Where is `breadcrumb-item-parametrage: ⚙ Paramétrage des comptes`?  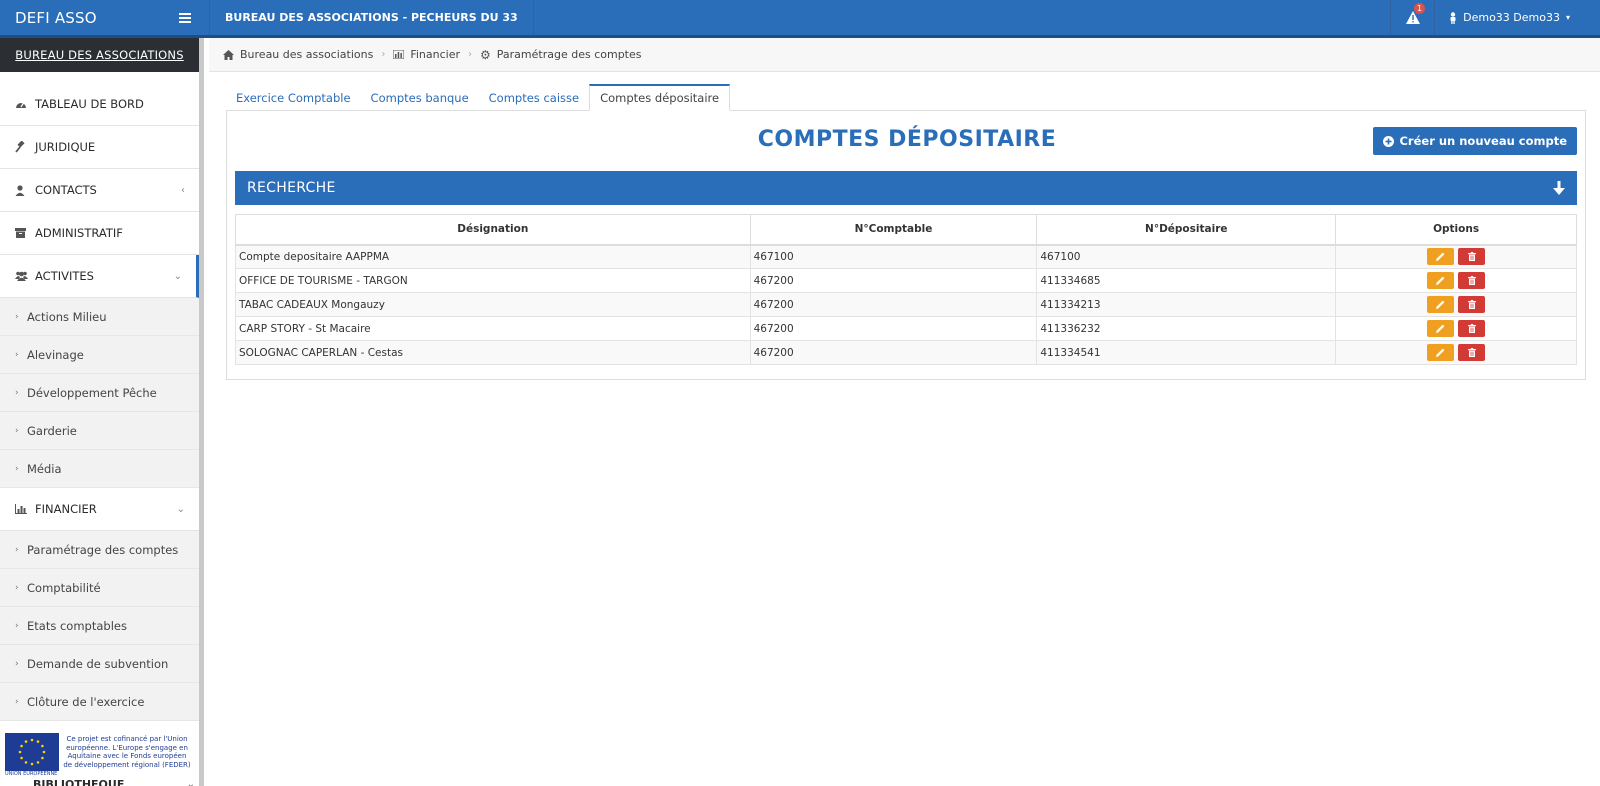 breadcrumb-item-parametrage: ⚙ Paramétrage des comptes is located at coordinates (560, 55).